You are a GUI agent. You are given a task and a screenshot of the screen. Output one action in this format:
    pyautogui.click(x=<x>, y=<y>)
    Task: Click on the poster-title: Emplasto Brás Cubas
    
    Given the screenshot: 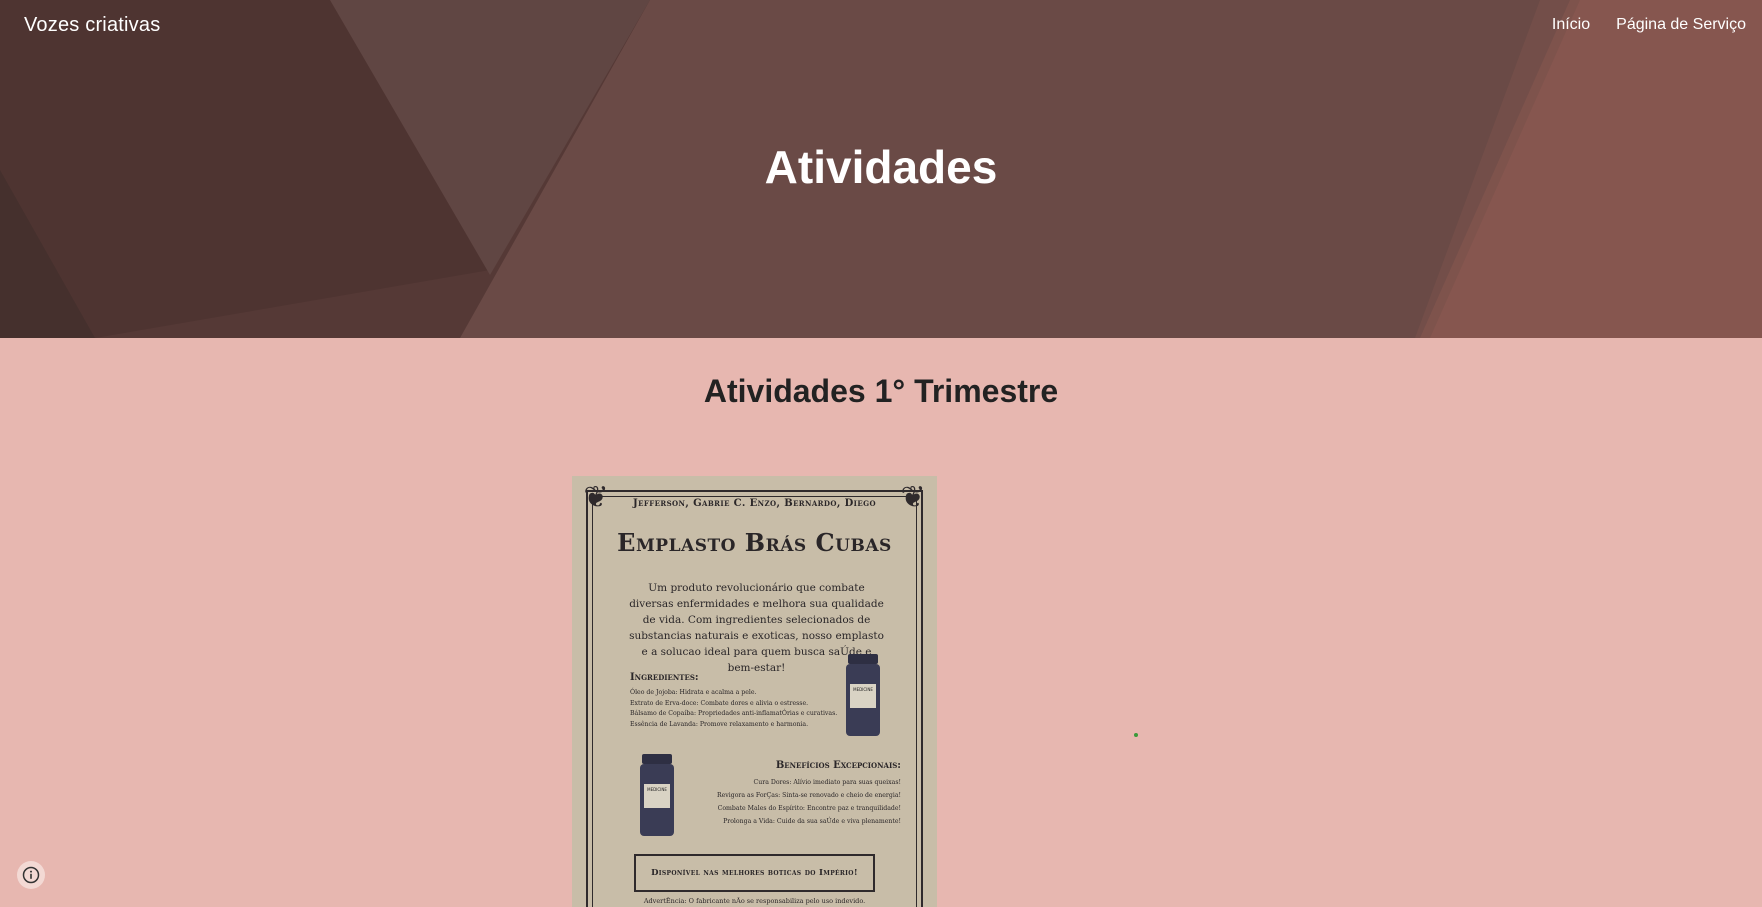 What is the action you would take?
    pyautogui.click(x=754, y=542)
    